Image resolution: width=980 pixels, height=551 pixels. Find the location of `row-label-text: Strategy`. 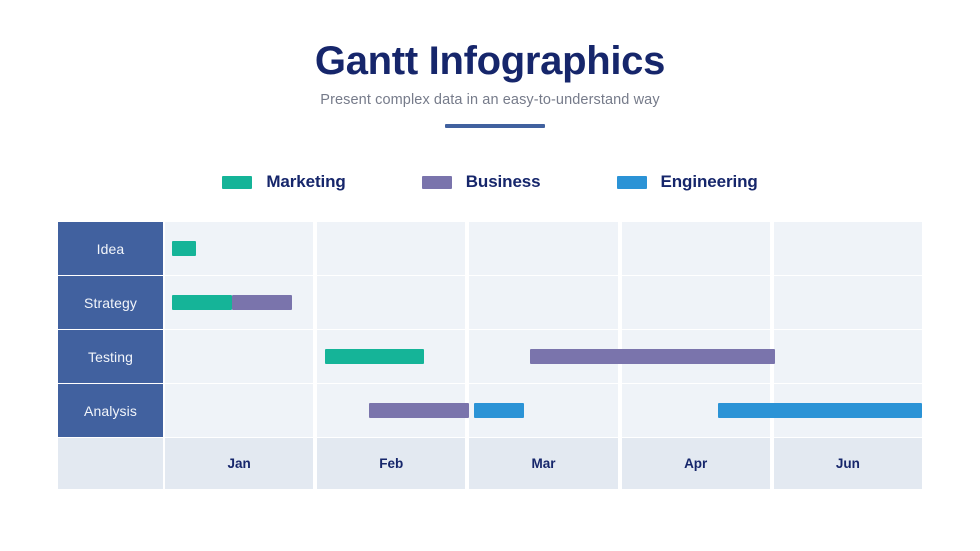

row-label-text: Strategy is located at coordinates (110, 302).